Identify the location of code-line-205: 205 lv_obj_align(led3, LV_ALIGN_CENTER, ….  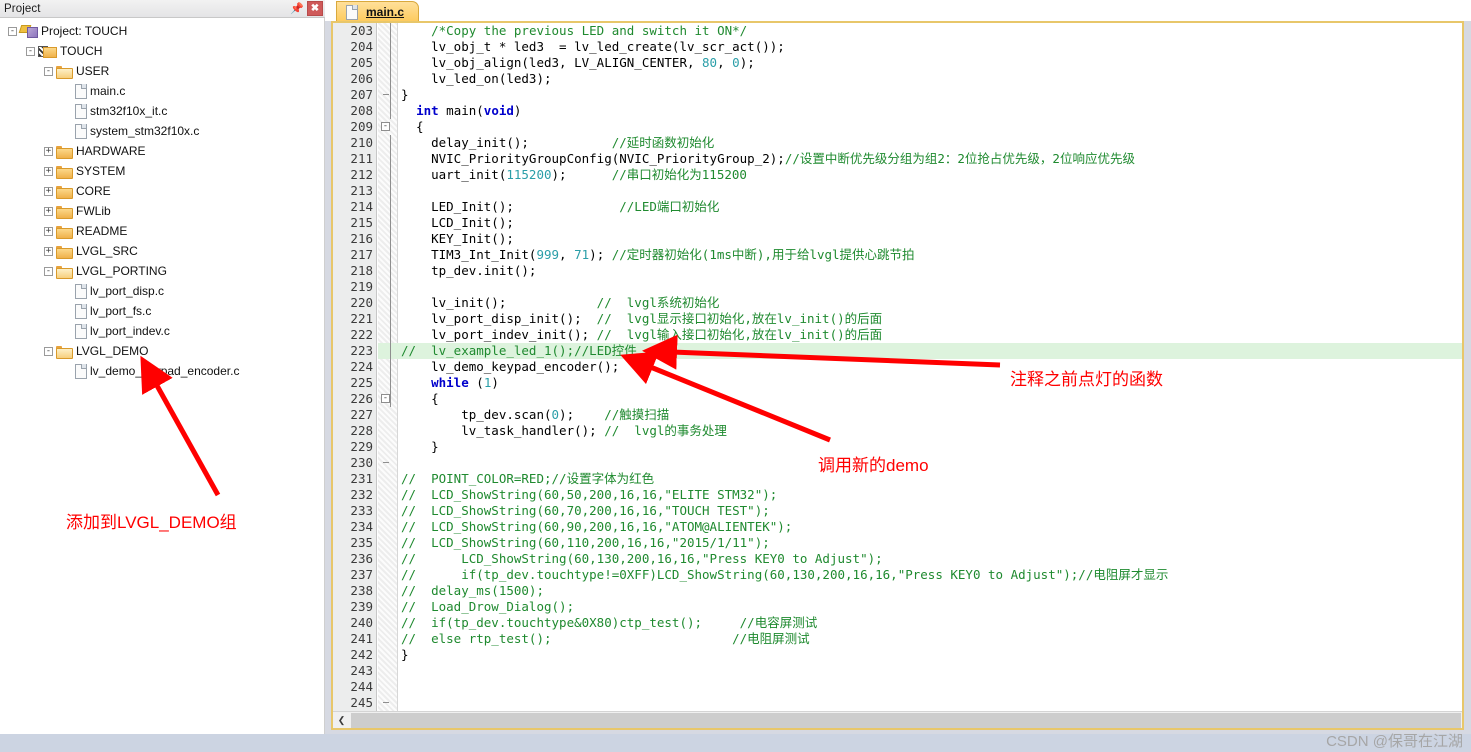
(897, 63).